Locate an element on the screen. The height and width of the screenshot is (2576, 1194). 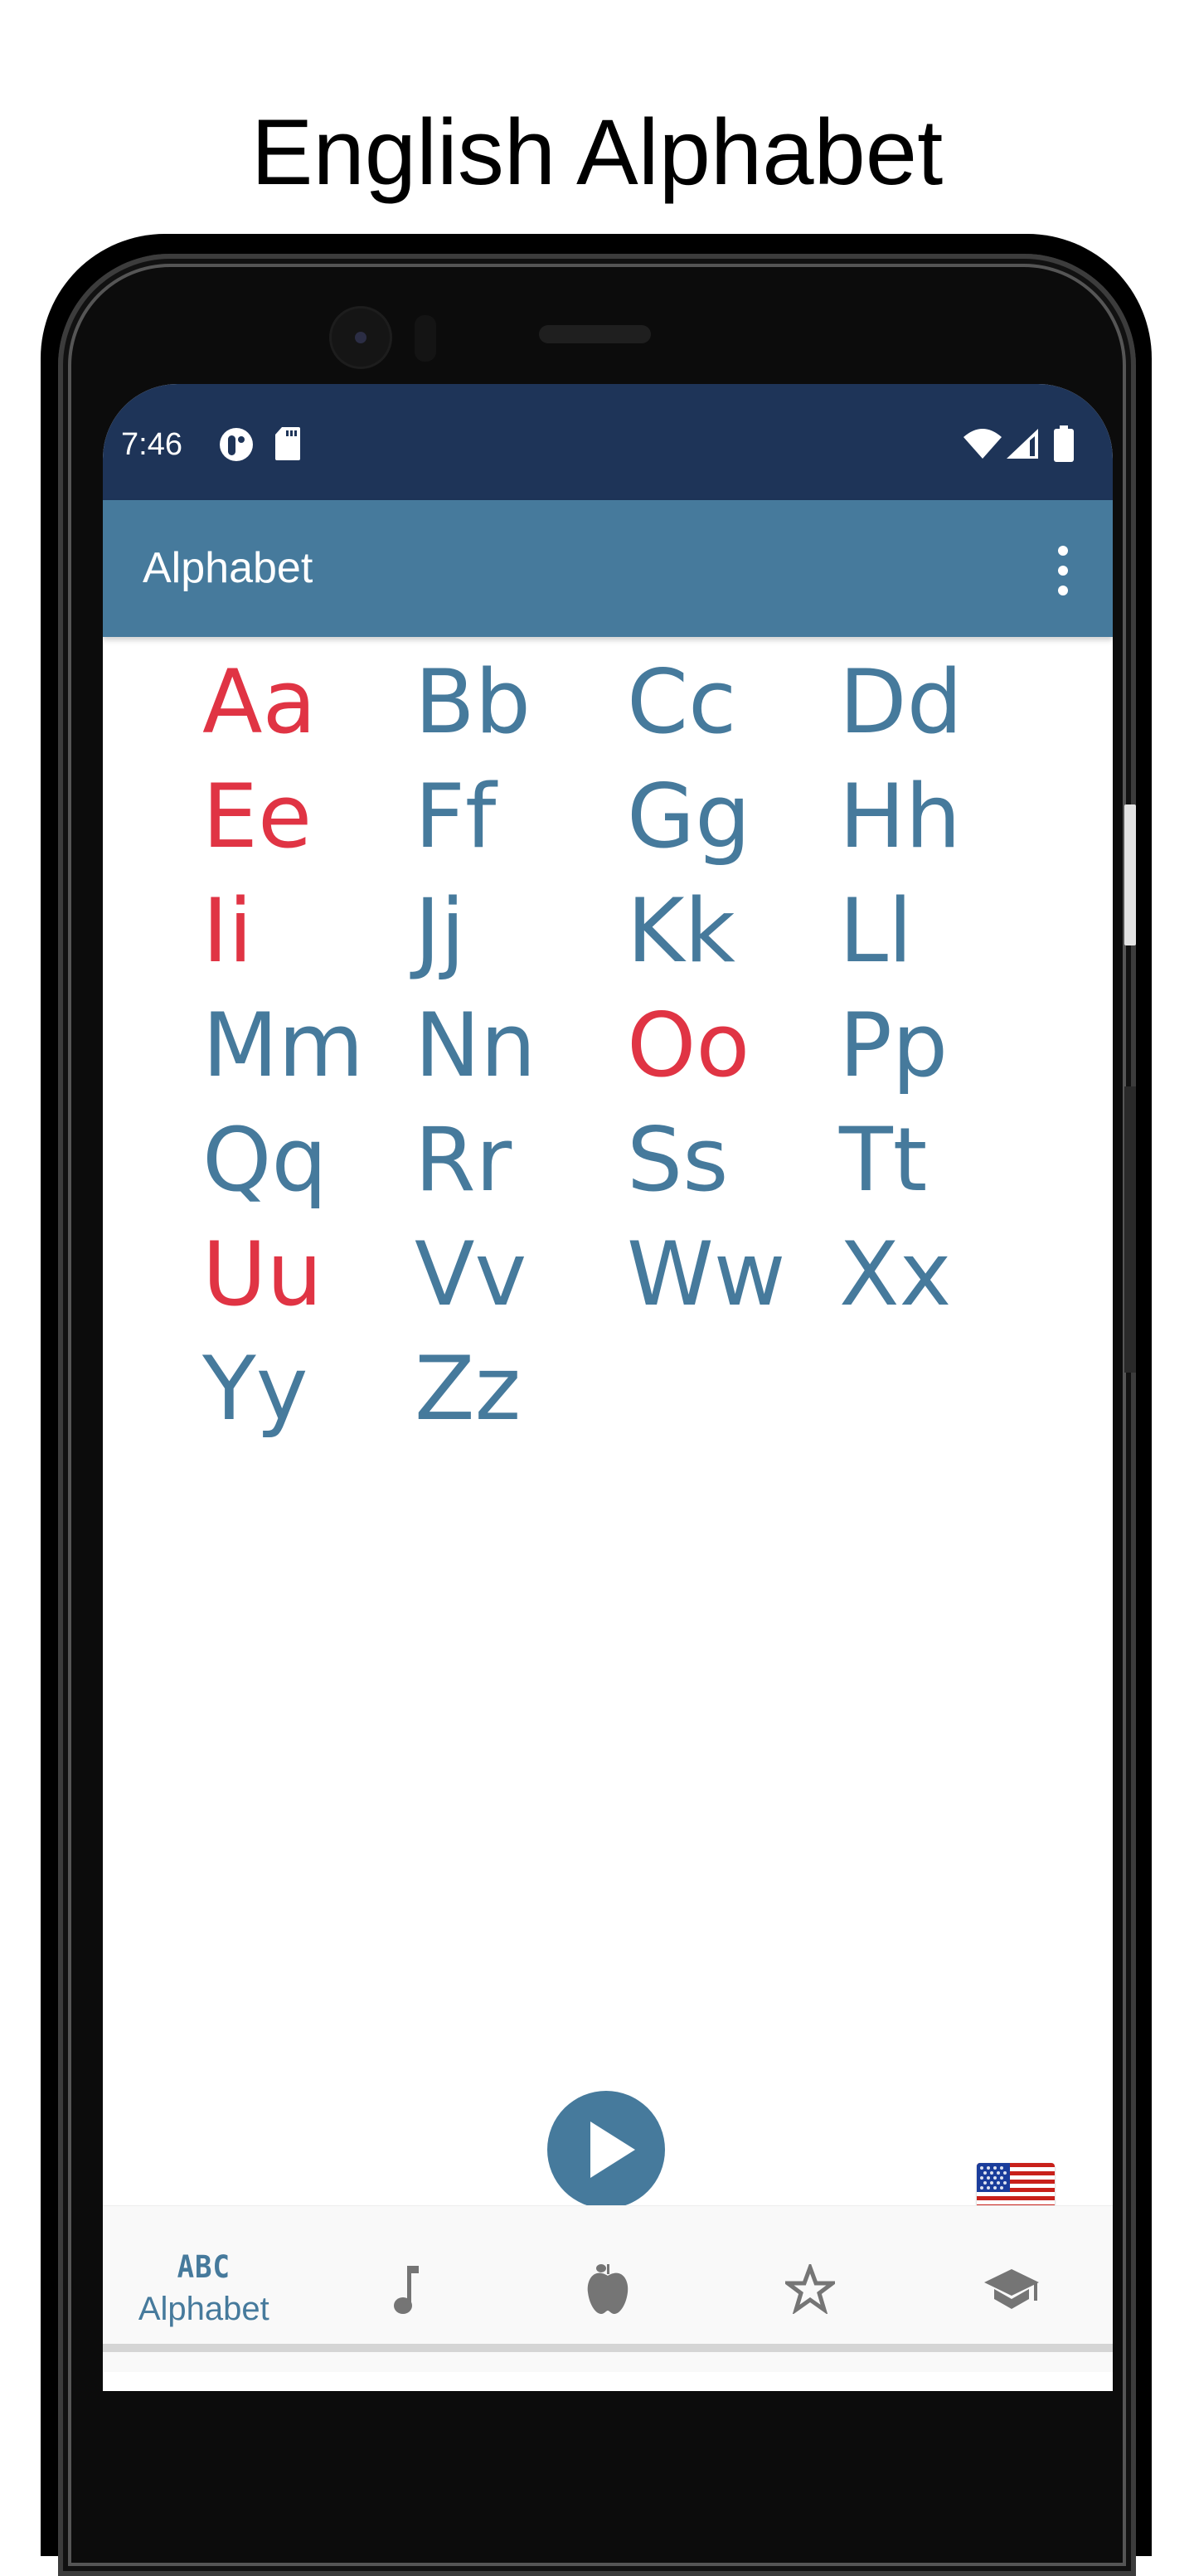
letter-tile: Ii is located at coordinates (308, 932).